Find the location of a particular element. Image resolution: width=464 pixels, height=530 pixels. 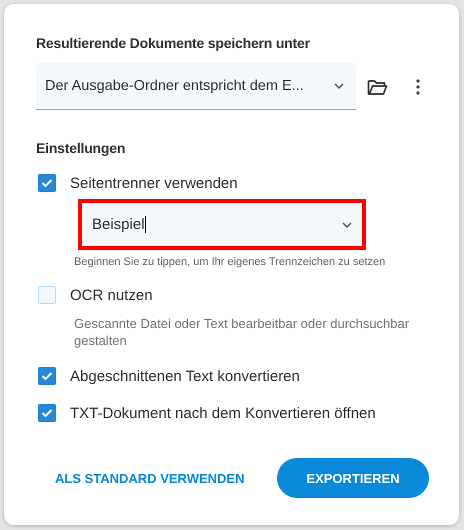

section-heading: Einstellungen is located at coordinates (81, 148).